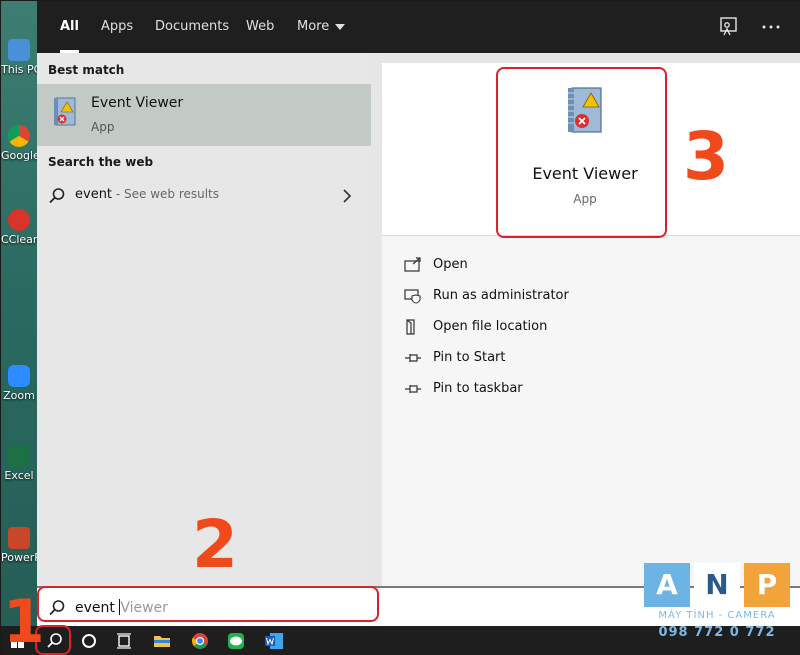 The width and height of the screenshot is (800, 655). What do you see at coordinates (19, 395) in the screenshot?
I see `desktop-icon-label: Zoom` at bounding box center [19, 395].